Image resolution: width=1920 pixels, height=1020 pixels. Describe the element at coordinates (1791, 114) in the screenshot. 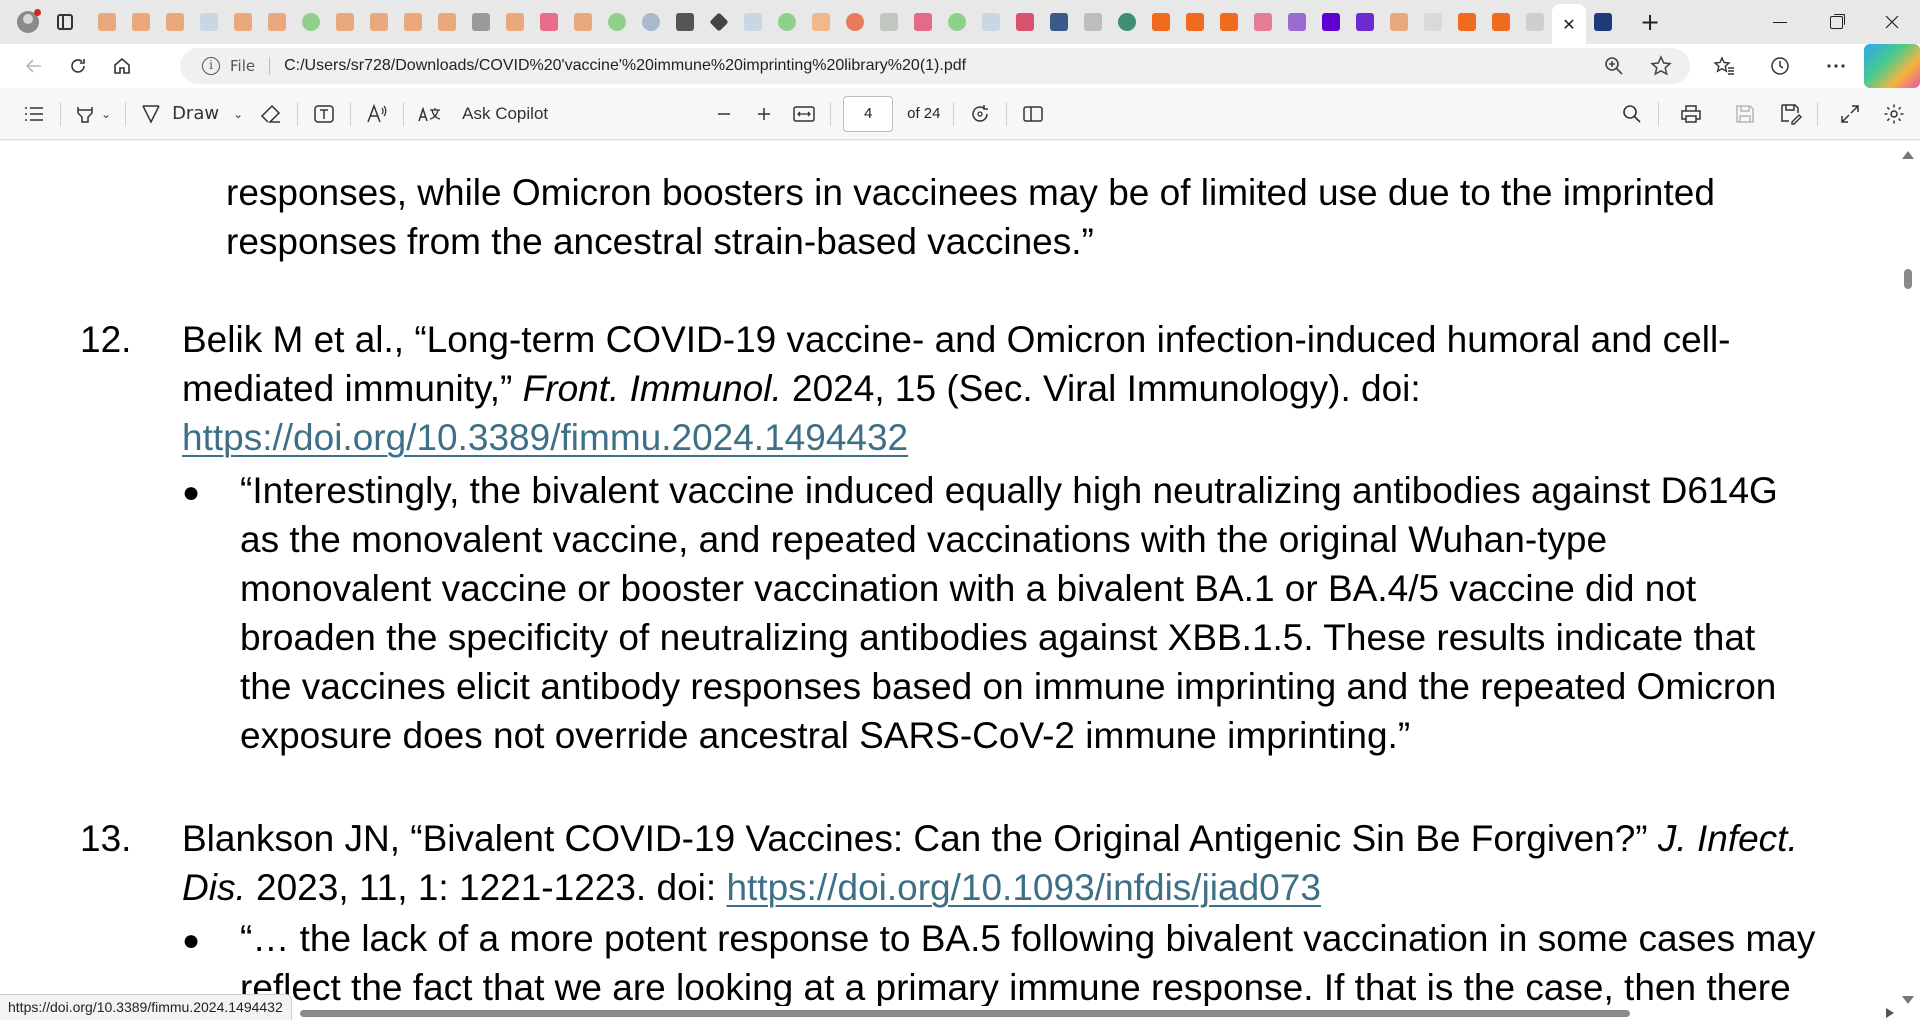

I see `save-as-button` at that location.